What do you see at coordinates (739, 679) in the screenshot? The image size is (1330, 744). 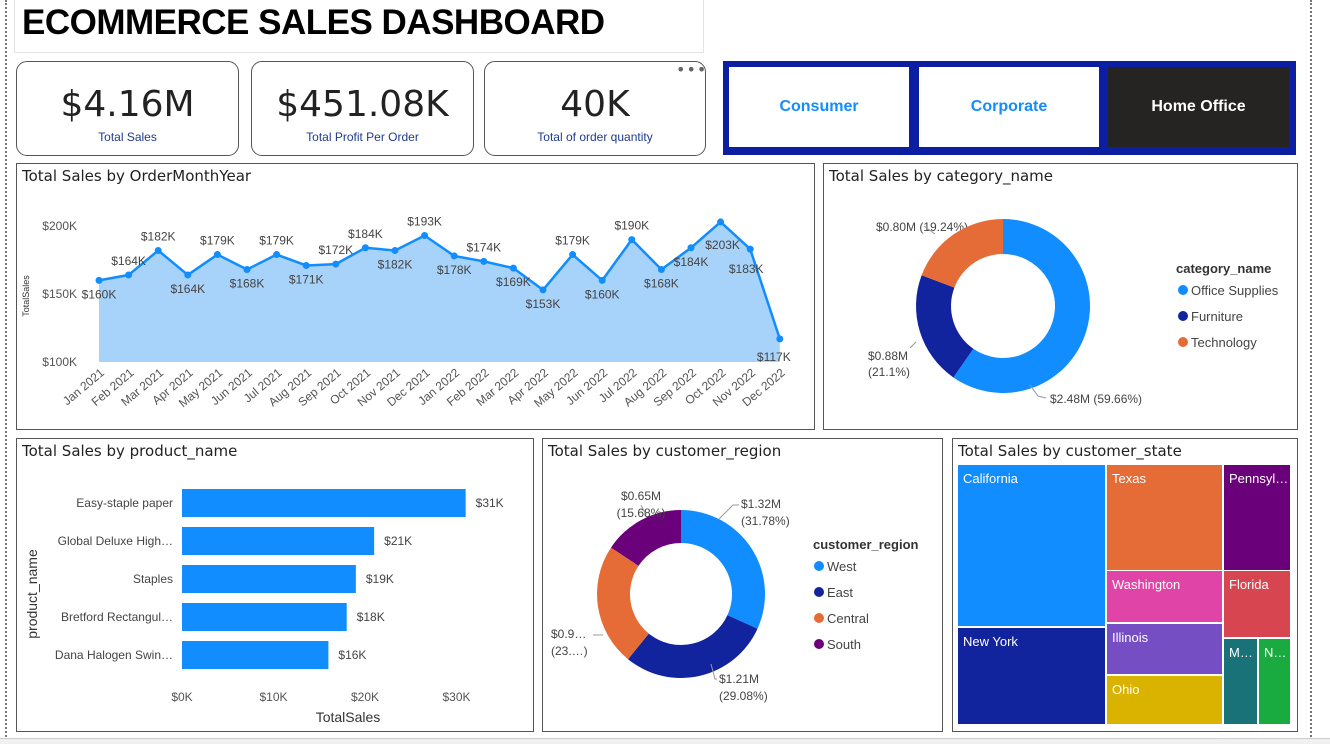 I see `region-data-label: $1.21M` at bounding box center [739, 679].